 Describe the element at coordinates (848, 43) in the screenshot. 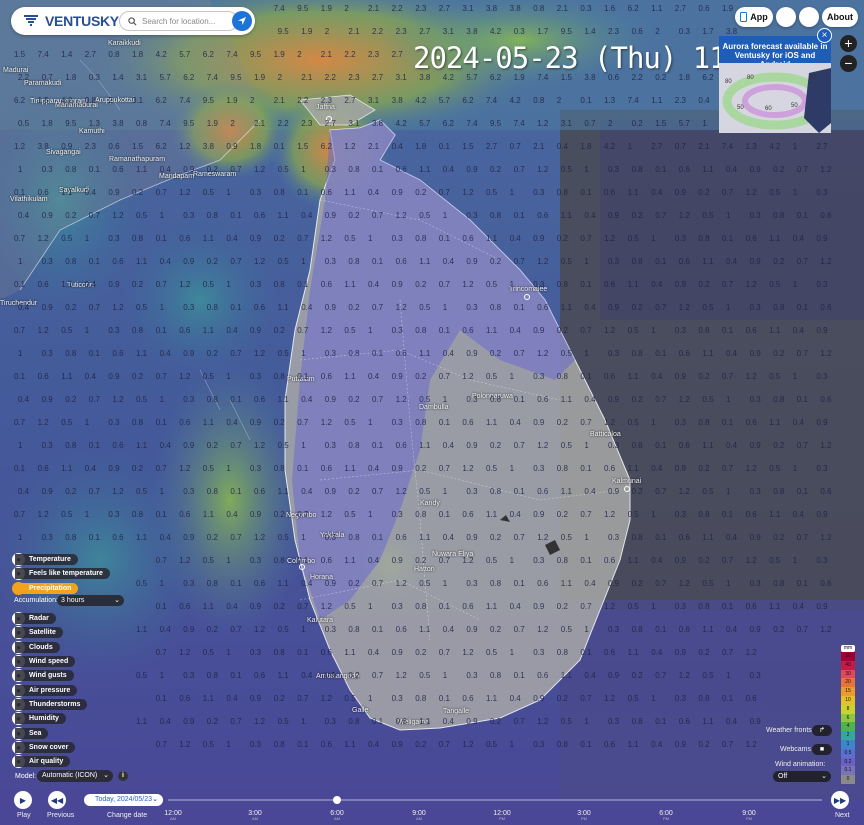

I see `zoom-in-button: +` at that location.